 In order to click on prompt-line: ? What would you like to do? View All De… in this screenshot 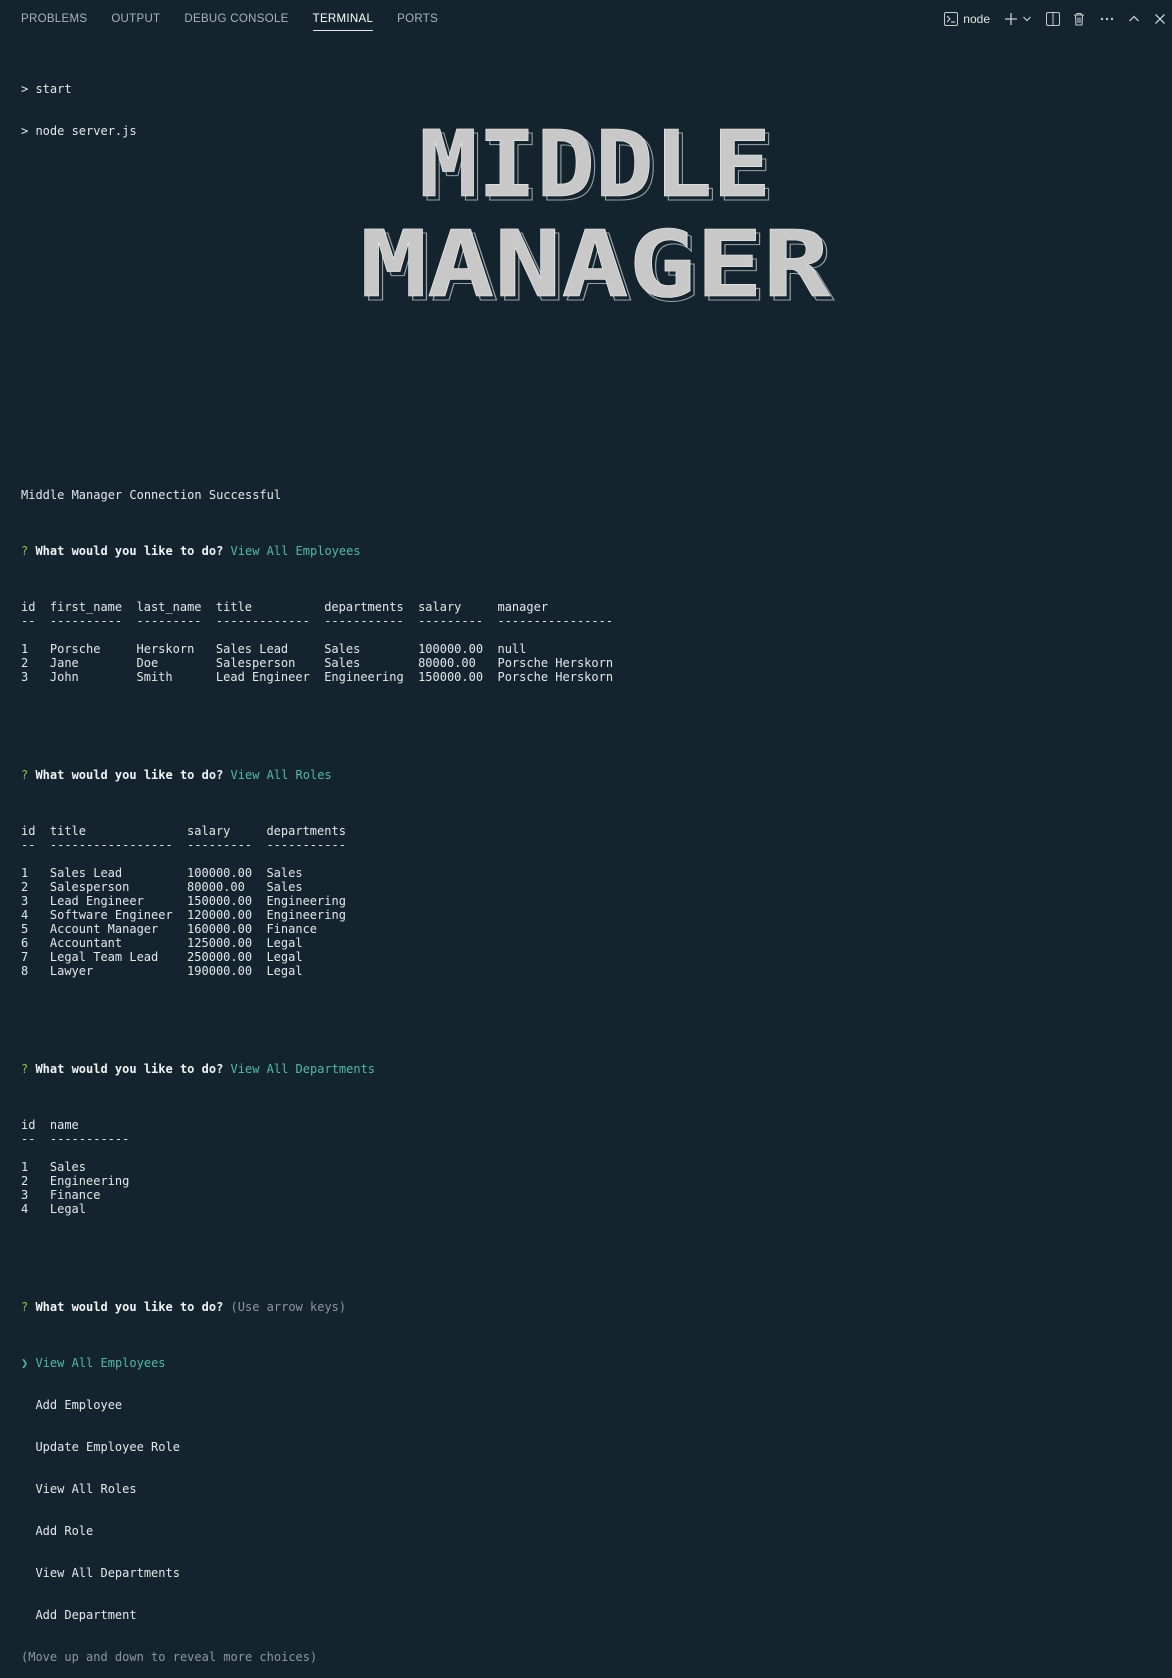, I will do `click(591, 1069)`.